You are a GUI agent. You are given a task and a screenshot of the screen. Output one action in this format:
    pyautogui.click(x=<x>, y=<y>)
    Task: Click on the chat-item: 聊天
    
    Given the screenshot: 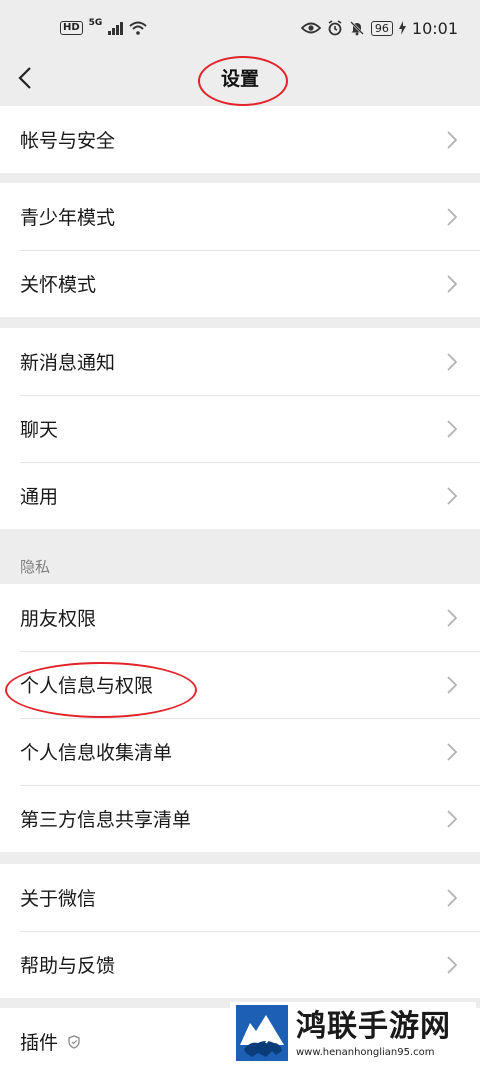 What is the action you would take?
    pyautogui.click(x=240, y=428)
    